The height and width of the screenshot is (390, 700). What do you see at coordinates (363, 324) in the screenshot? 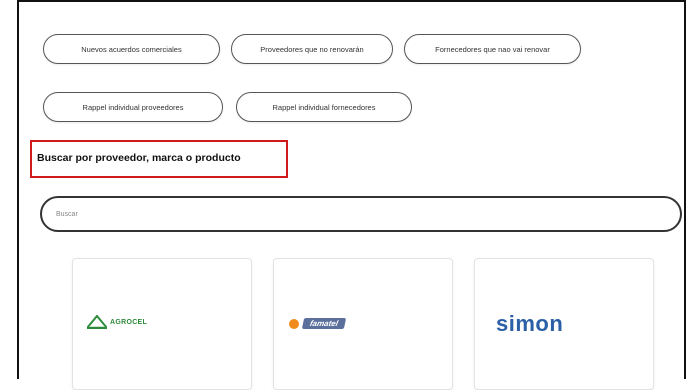
I see `brand-card-famatel: famatel` at bounding box center [363, 324].